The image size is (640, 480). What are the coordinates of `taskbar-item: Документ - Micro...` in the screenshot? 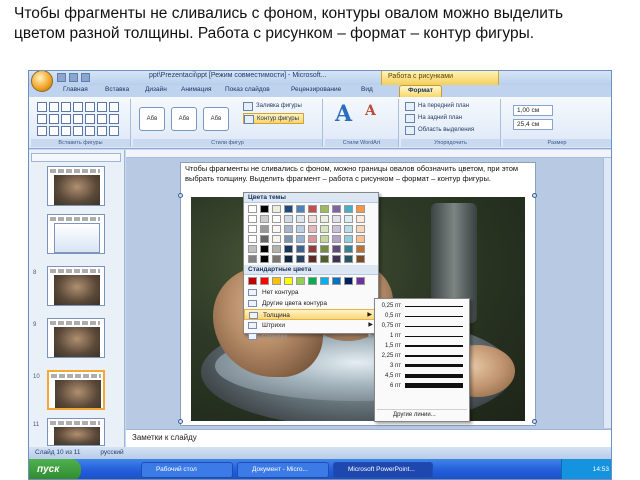 It's located at (283, 470).